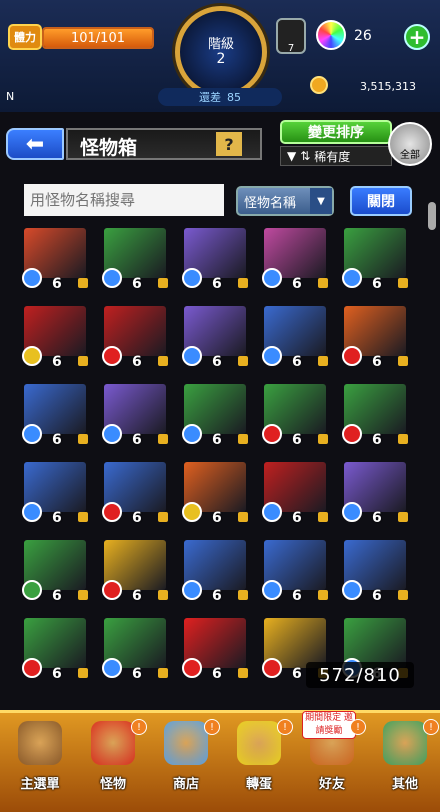 Image resolution: width=440 pixels, height=812 pixels. What do you see at coordinates (259, 743) in the screenshot?
I see `gacha-icon` at bounding box center [259, 743].